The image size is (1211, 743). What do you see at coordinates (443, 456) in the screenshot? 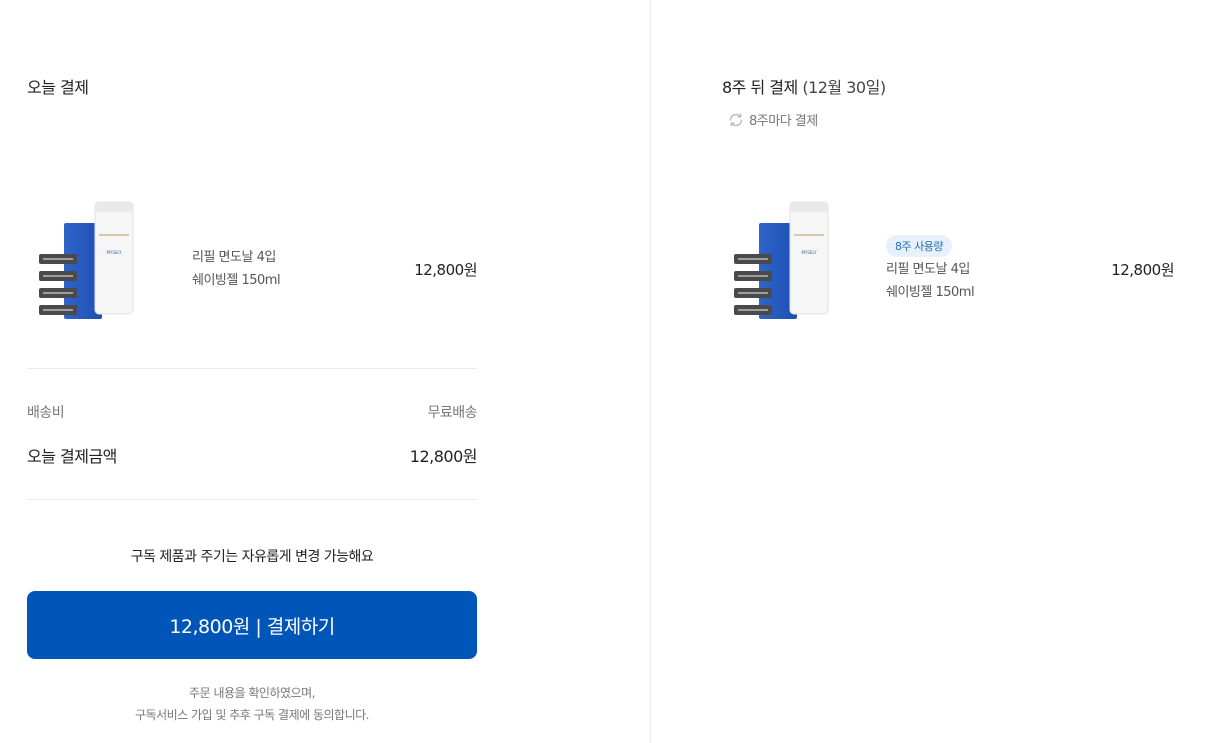
I see `total-value: 12,800원` at bounding box center [443, 456].